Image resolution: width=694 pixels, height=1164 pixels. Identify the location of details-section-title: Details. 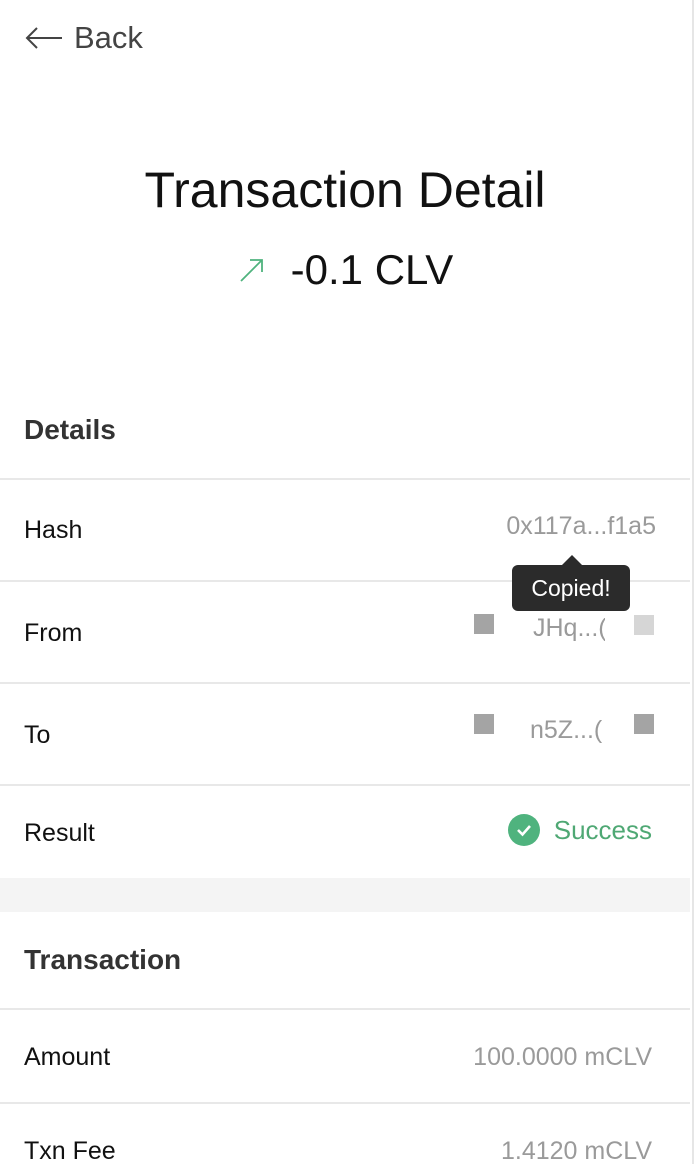
(70, 429).